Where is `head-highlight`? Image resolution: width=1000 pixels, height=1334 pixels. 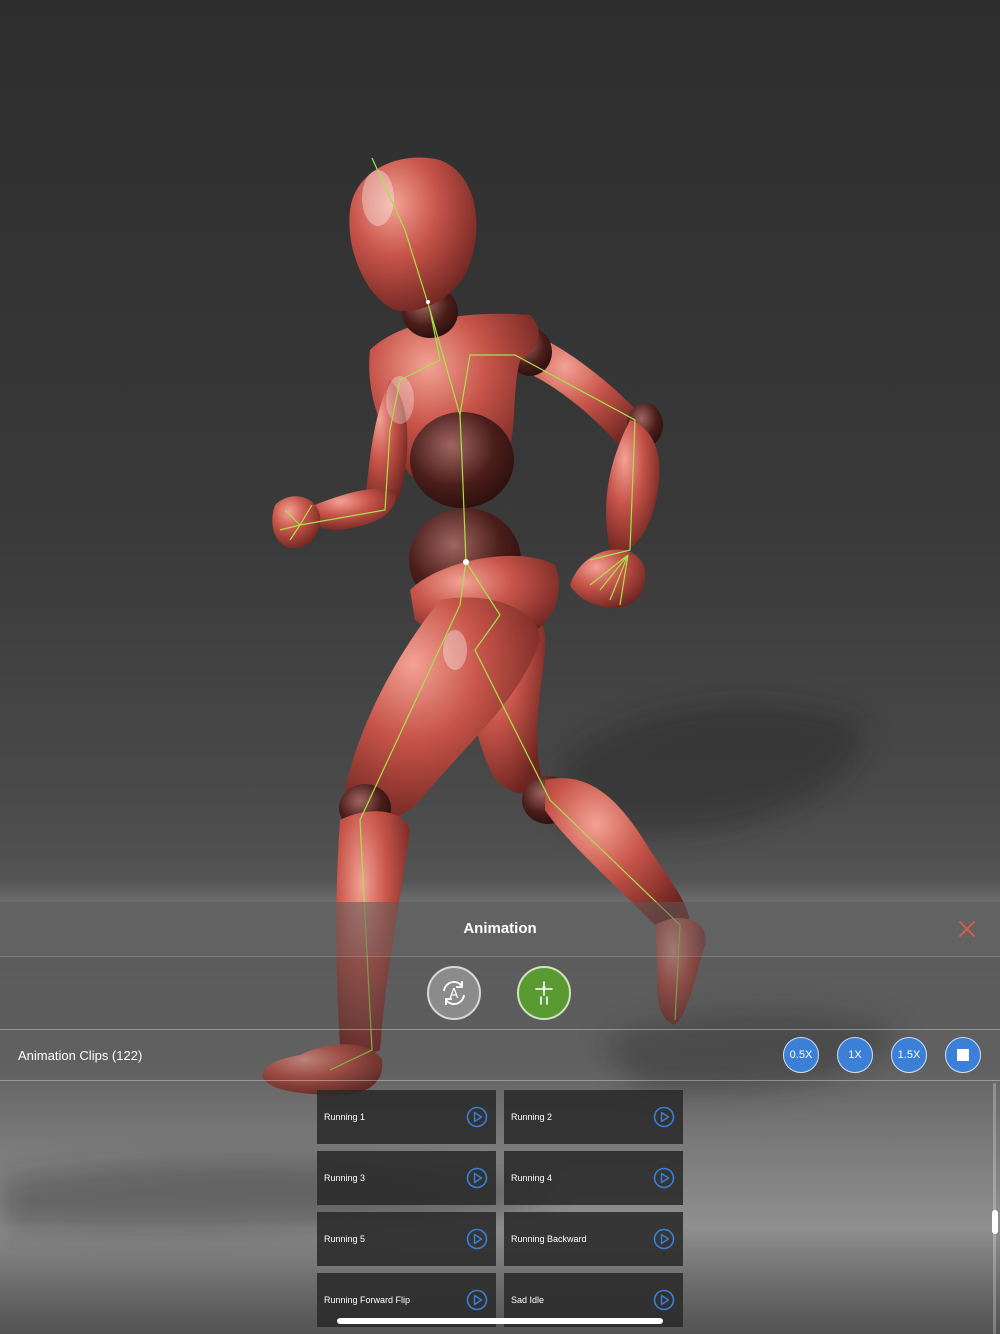 head-highlight is located at coordinates (378, 198).